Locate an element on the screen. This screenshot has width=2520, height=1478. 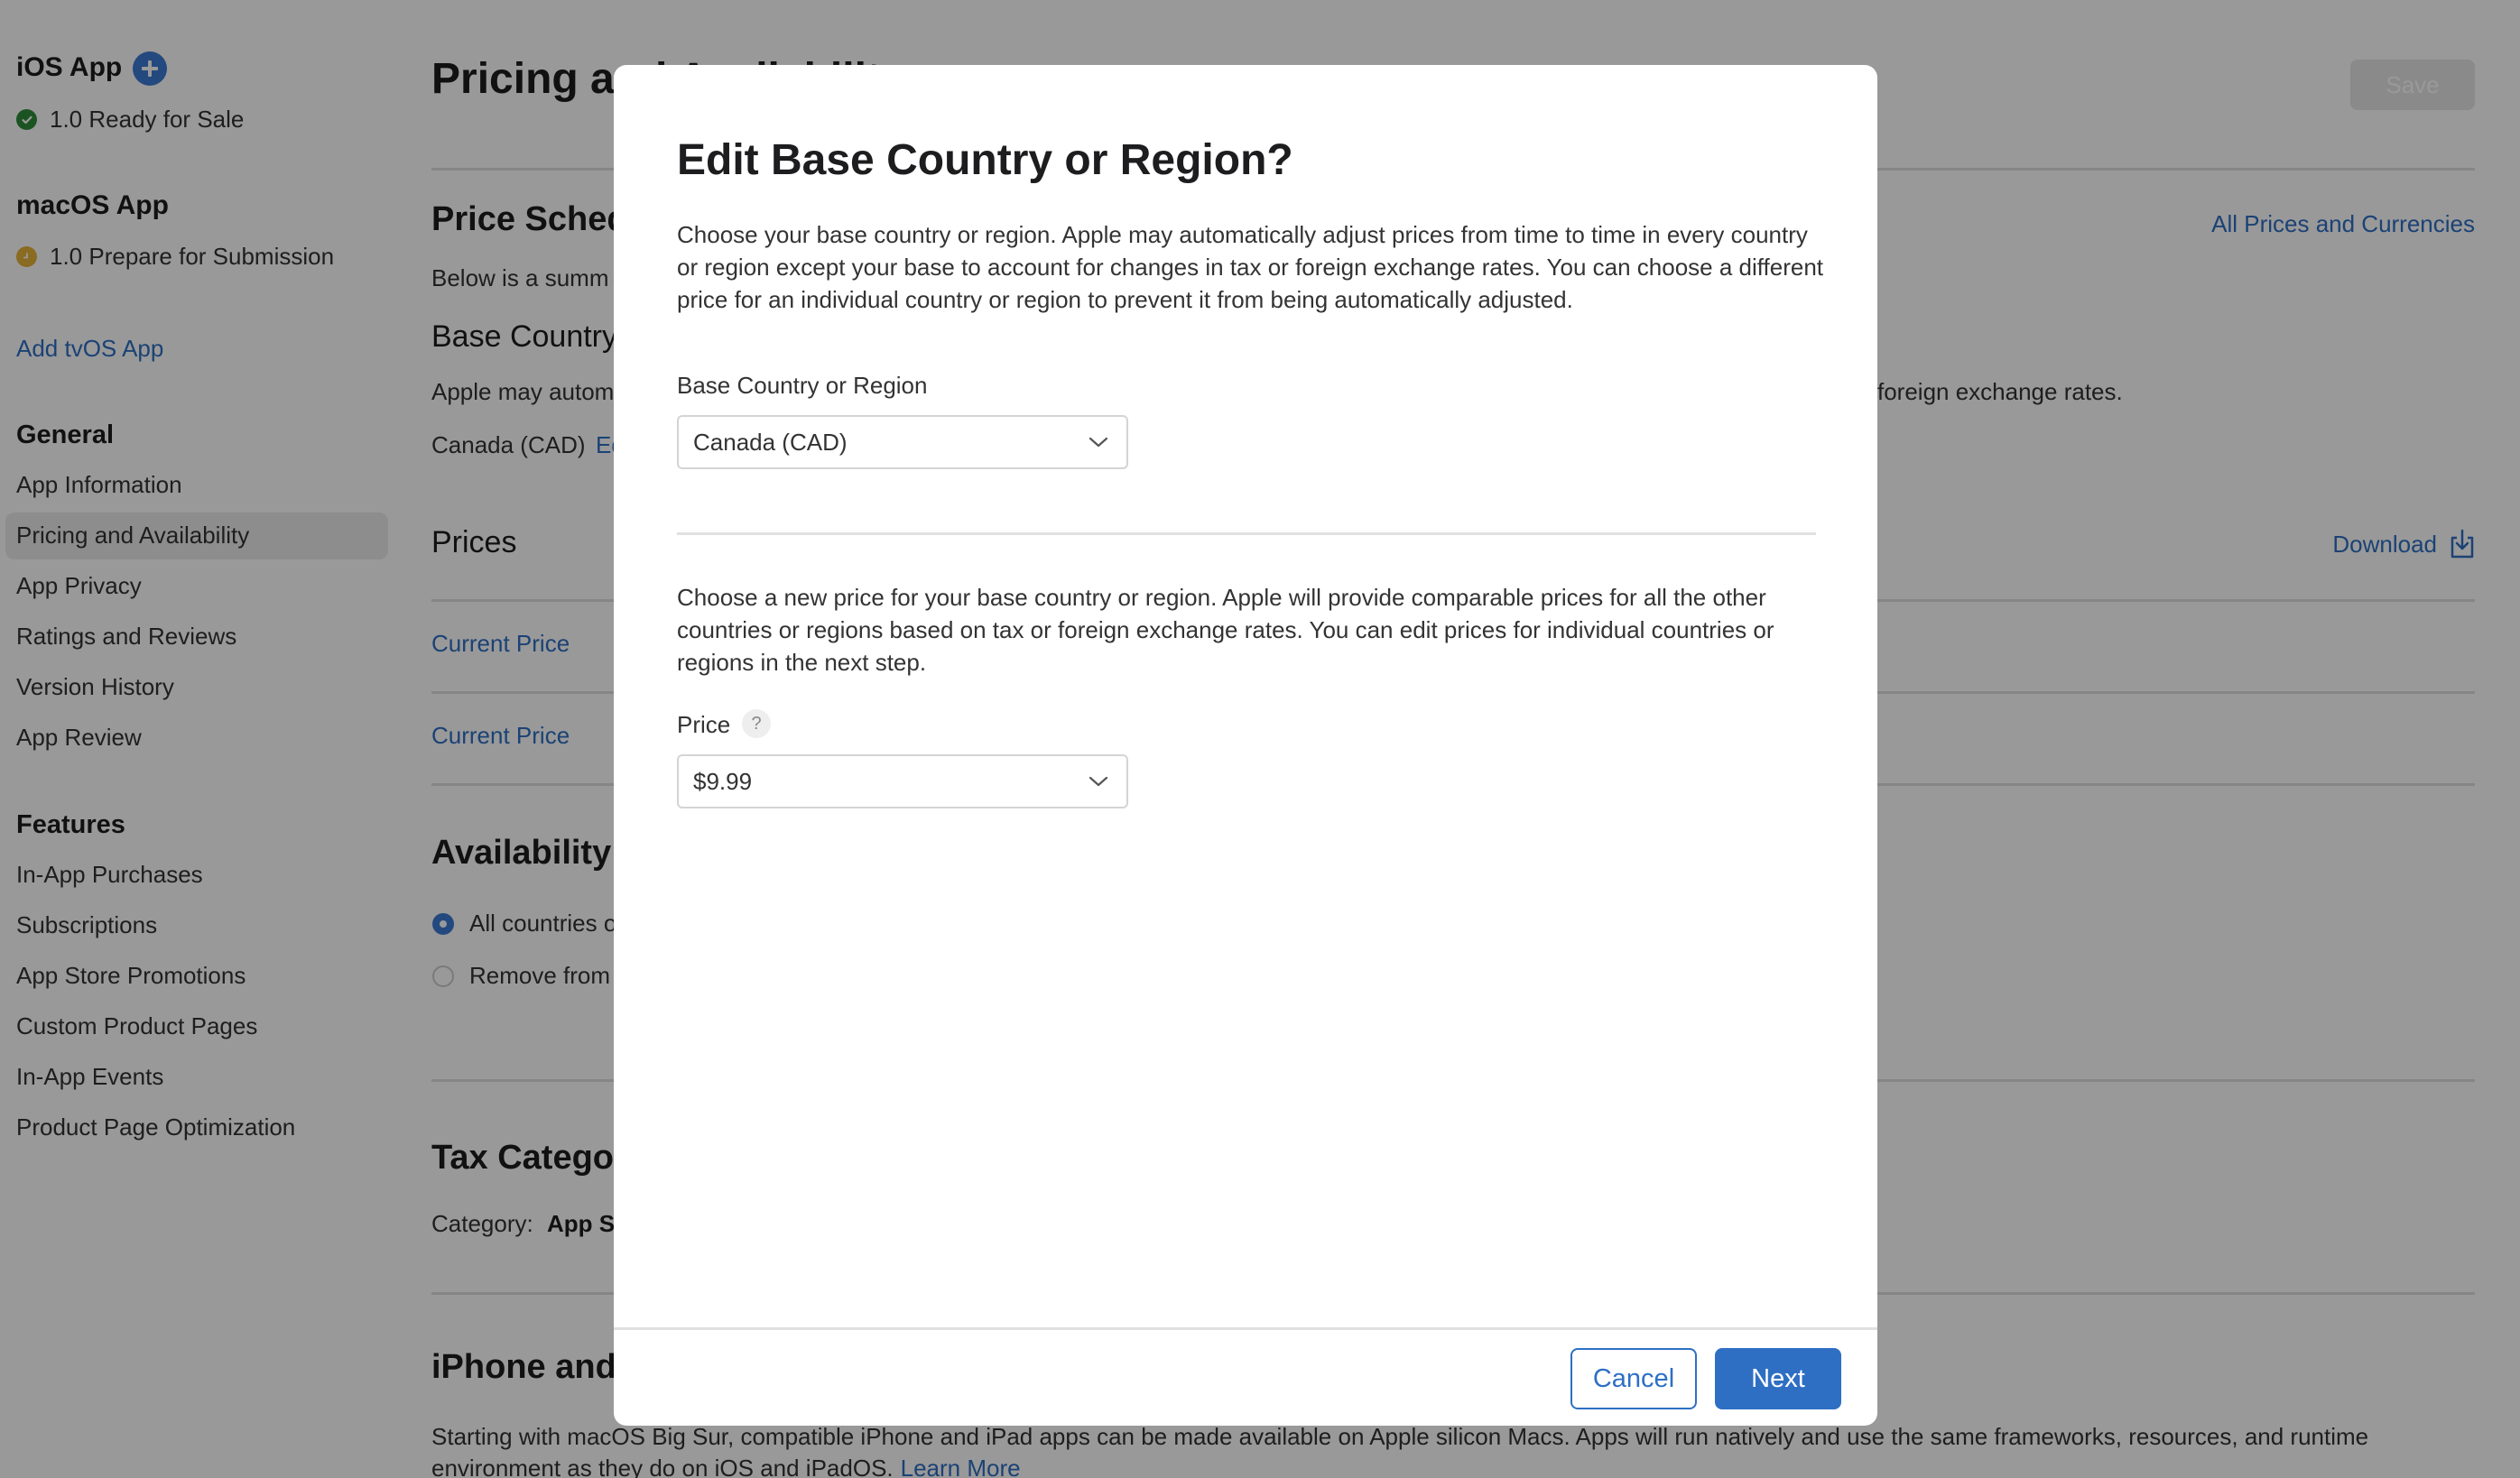
dialog-footer-divider is located at coordinates (1245, 1328).